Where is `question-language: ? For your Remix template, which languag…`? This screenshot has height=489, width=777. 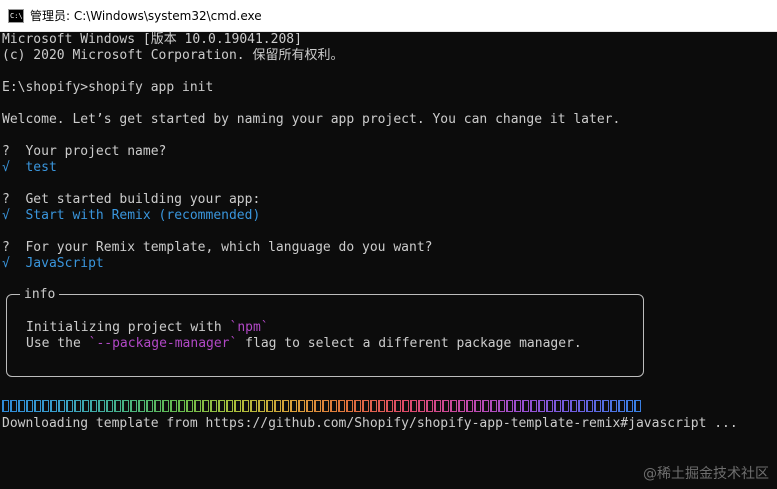
question-language: ? For your Remix template, which languag… is located at coordinates (217, 247).